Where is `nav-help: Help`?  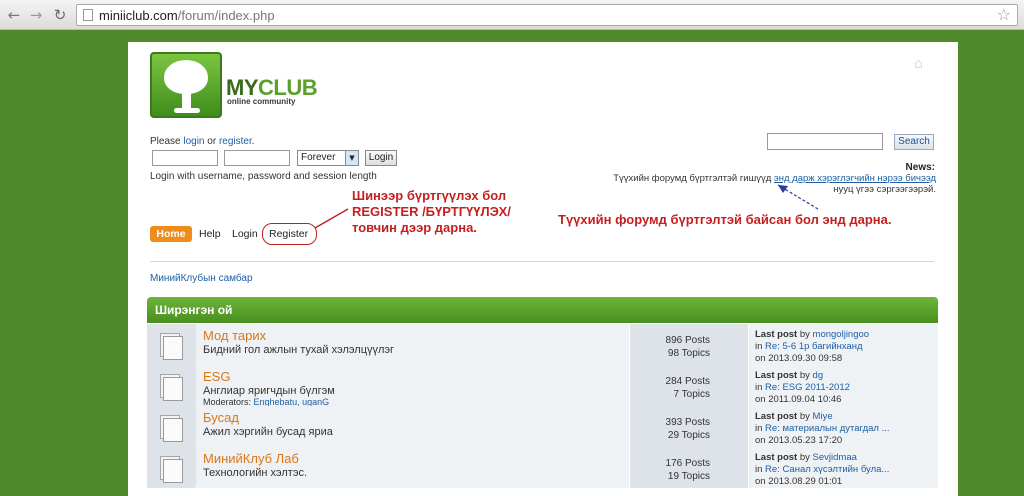
nav-help: Help is located at coordinates (210, 234).